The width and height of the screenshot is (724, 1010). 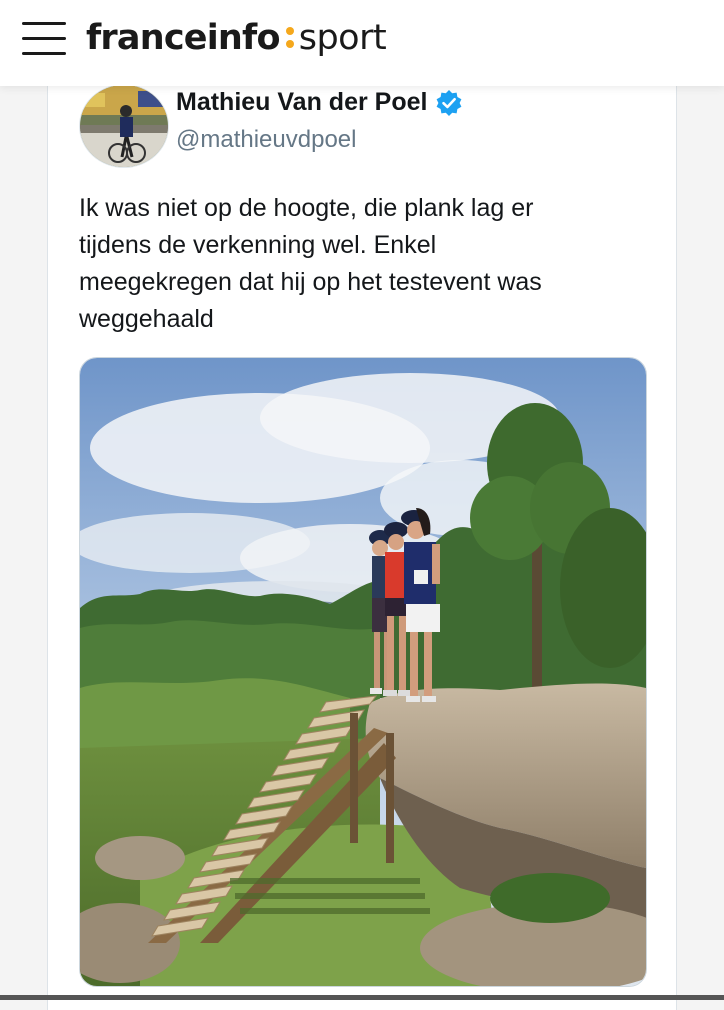 I want to click on top-navigation-bar: franceinfo sport, so click(x=362, y=43).